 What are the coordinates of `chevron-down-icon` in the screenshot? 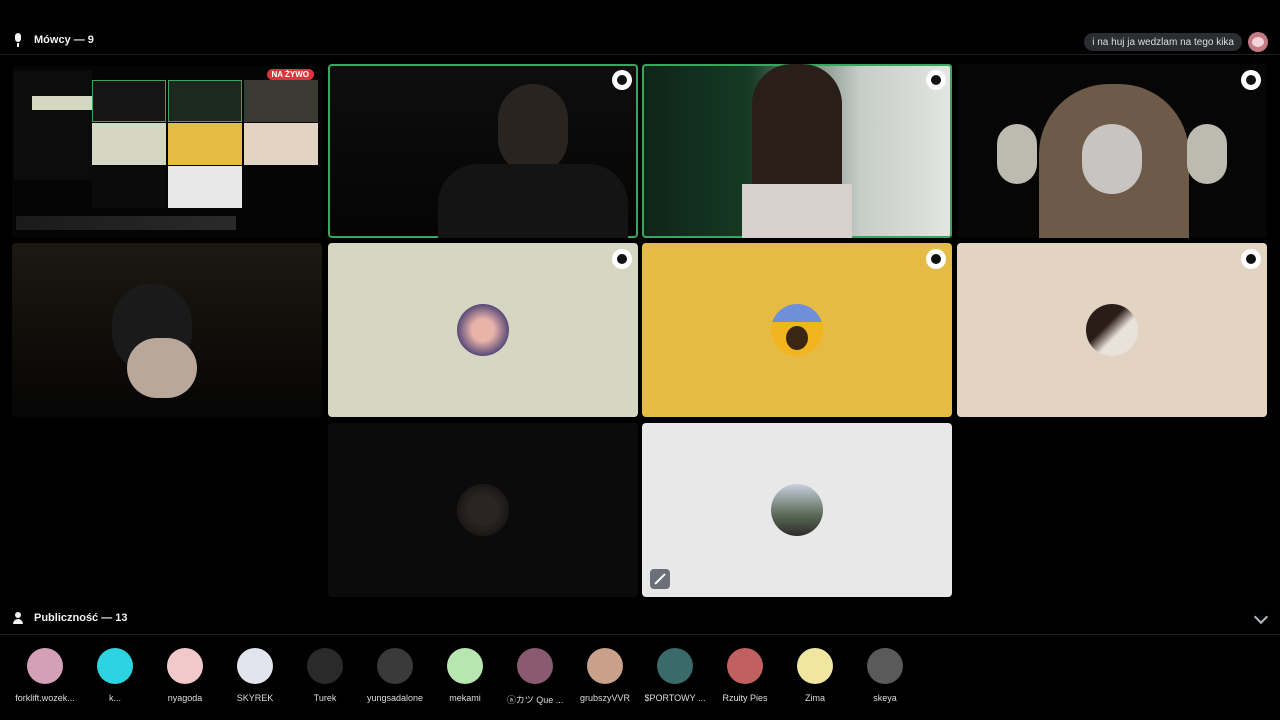 It's located at (1261, 617).